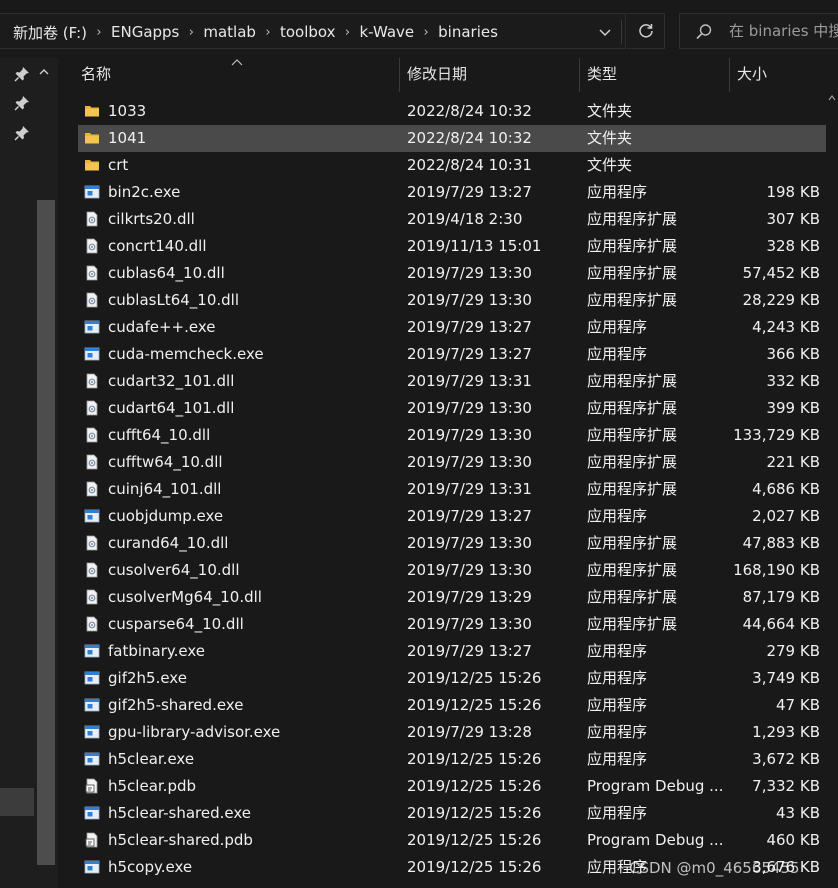  I want to click on file-size: 57,452 KB, so click(781, 273).